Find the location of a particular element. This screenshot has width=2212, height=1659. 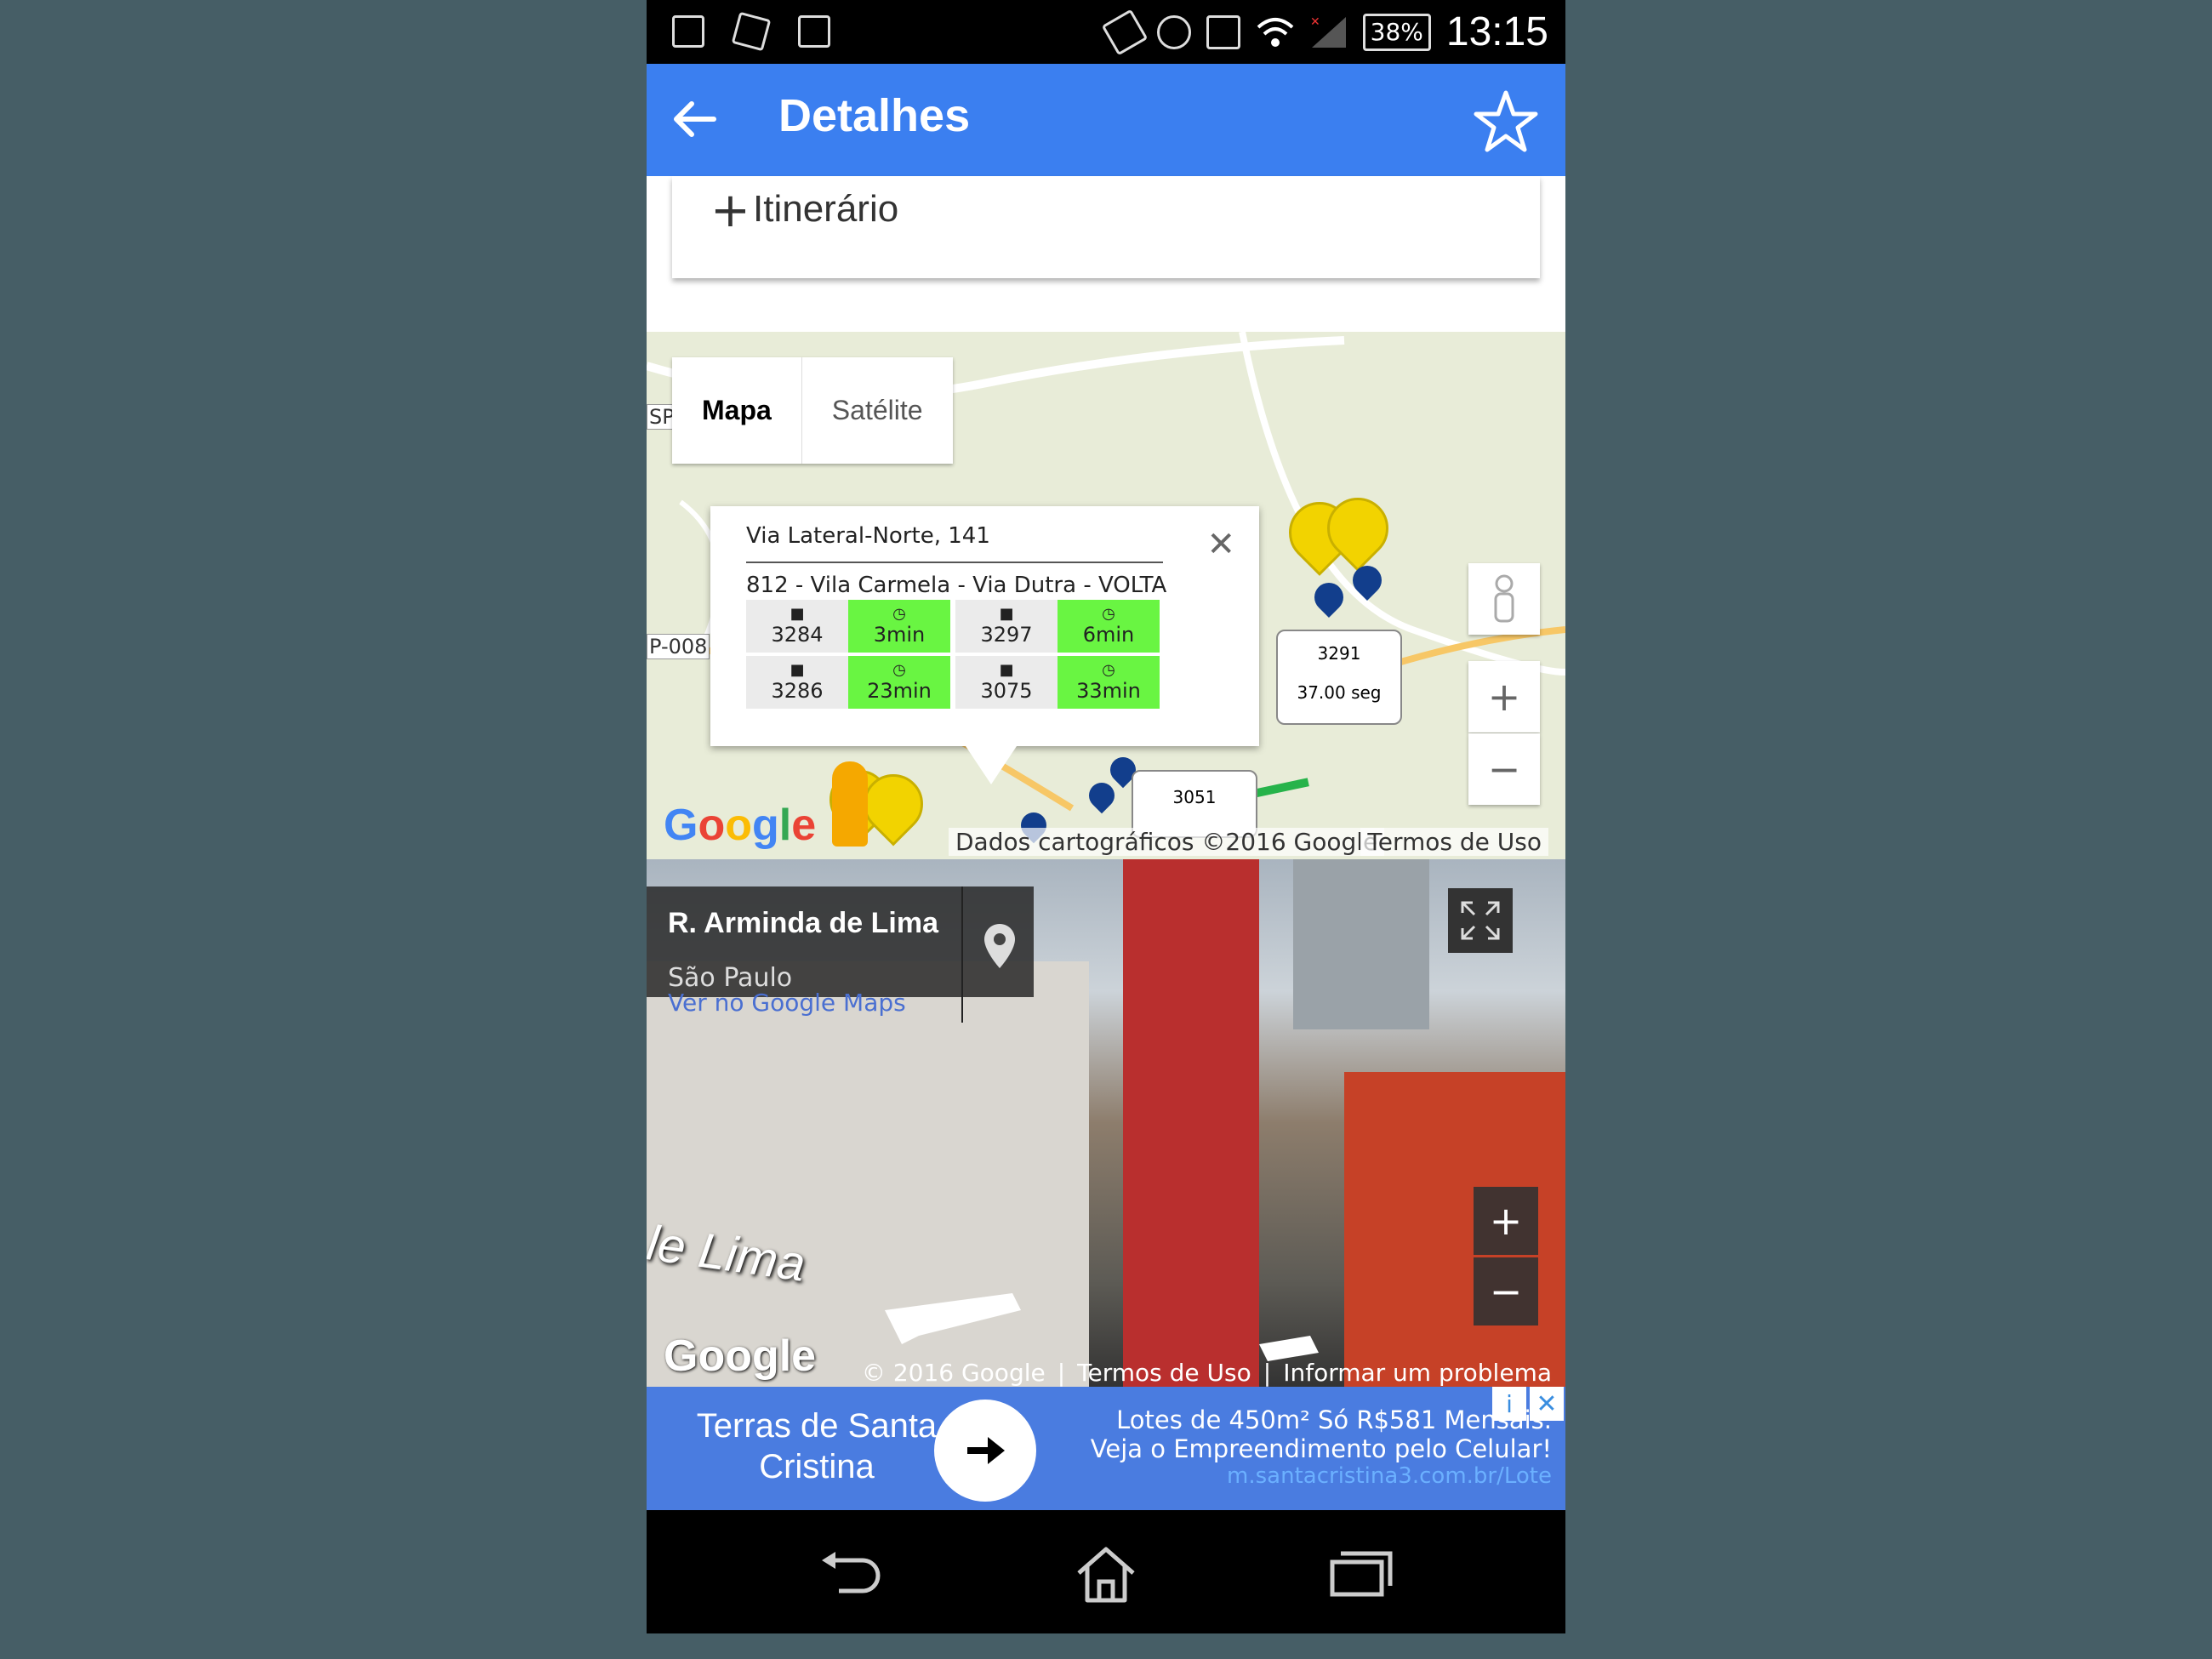

close-icon: ✕ is located at coordinates (1220, 544).